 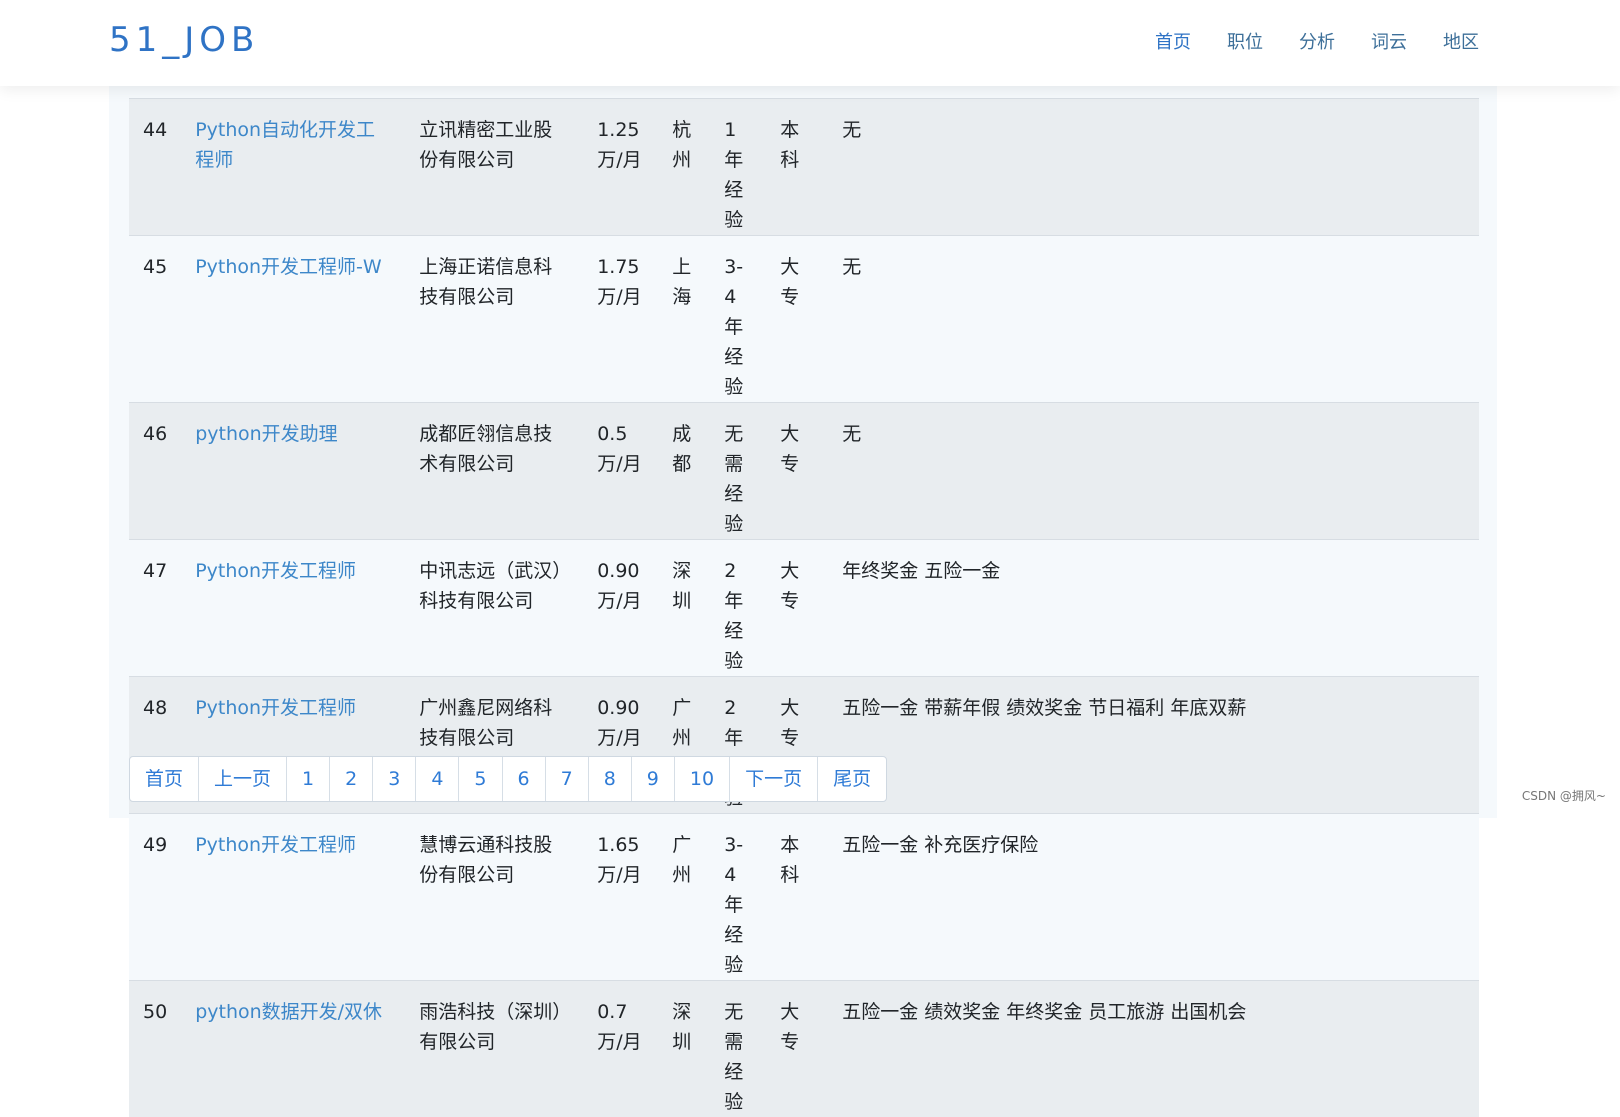 What do you see at coordinates (266, 434) in the screenshot?
I see `job-title-link: python开发助理` at bounding box center [266, 434].